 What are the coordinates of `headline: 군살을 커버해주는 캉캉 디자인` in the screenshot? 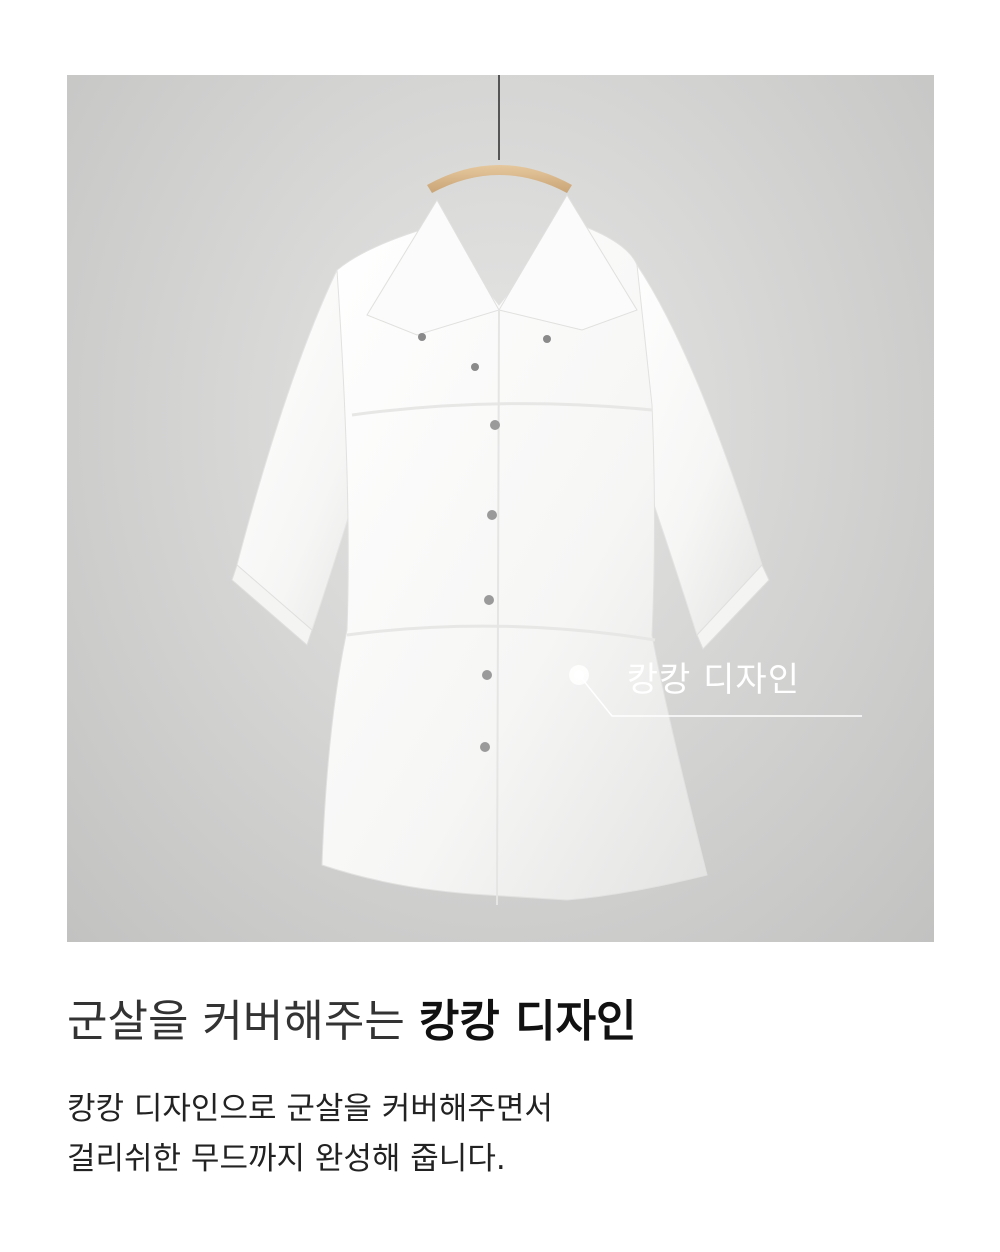 It's located at (352, 1022).